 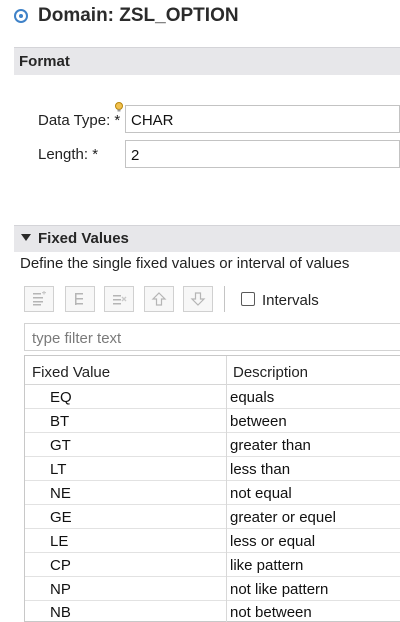 What do you see at coordinates (77, 338) in the screenshot?
I see `filter-placeholder: type filter text` at bounding box center [77, 338].